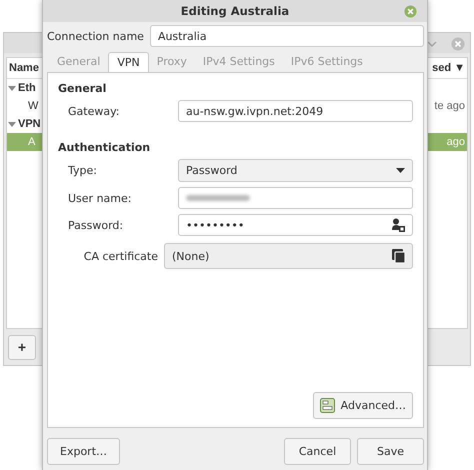  I want to click on connection-name: A, so click(31, 142).